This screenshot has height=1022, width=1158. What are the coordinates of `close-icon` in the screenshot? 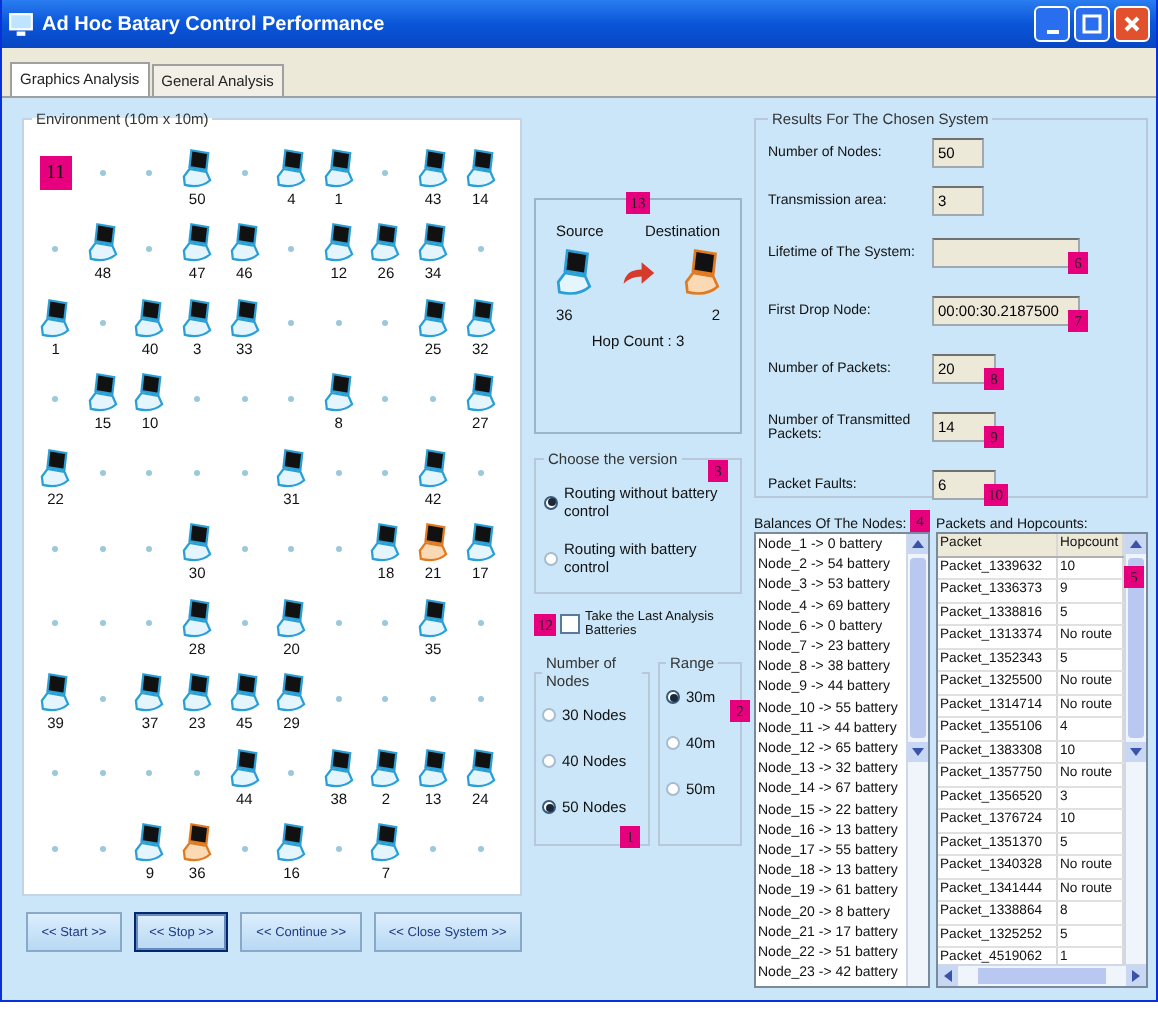 It's located at (1132, 24).